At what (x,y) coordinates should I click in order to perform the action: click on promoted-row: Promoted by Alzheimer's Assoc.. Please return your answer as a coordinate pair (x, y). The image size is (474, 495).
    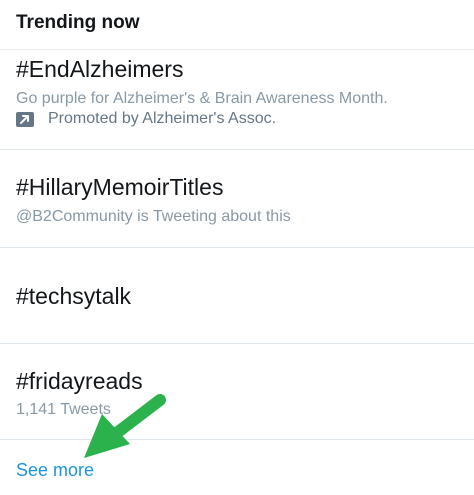
    Looking at the image, I should click on (146, 119).